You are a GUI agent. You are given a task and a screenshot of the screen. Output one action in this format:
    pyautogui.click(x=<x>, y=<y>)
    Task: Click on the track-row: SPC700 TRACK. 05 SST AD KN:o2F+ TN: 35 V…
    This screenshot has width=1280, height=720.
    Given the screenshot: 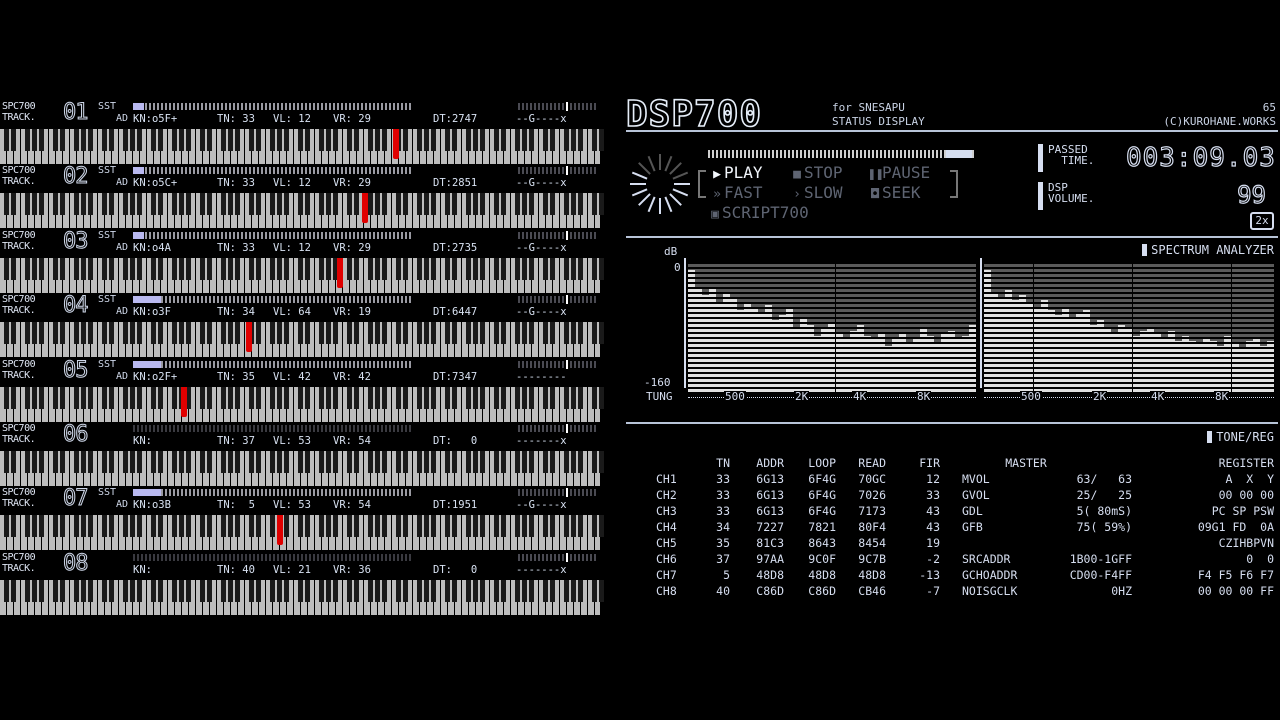 What is the action you would take?
    pyautogui.click(x=302, y=390)
    